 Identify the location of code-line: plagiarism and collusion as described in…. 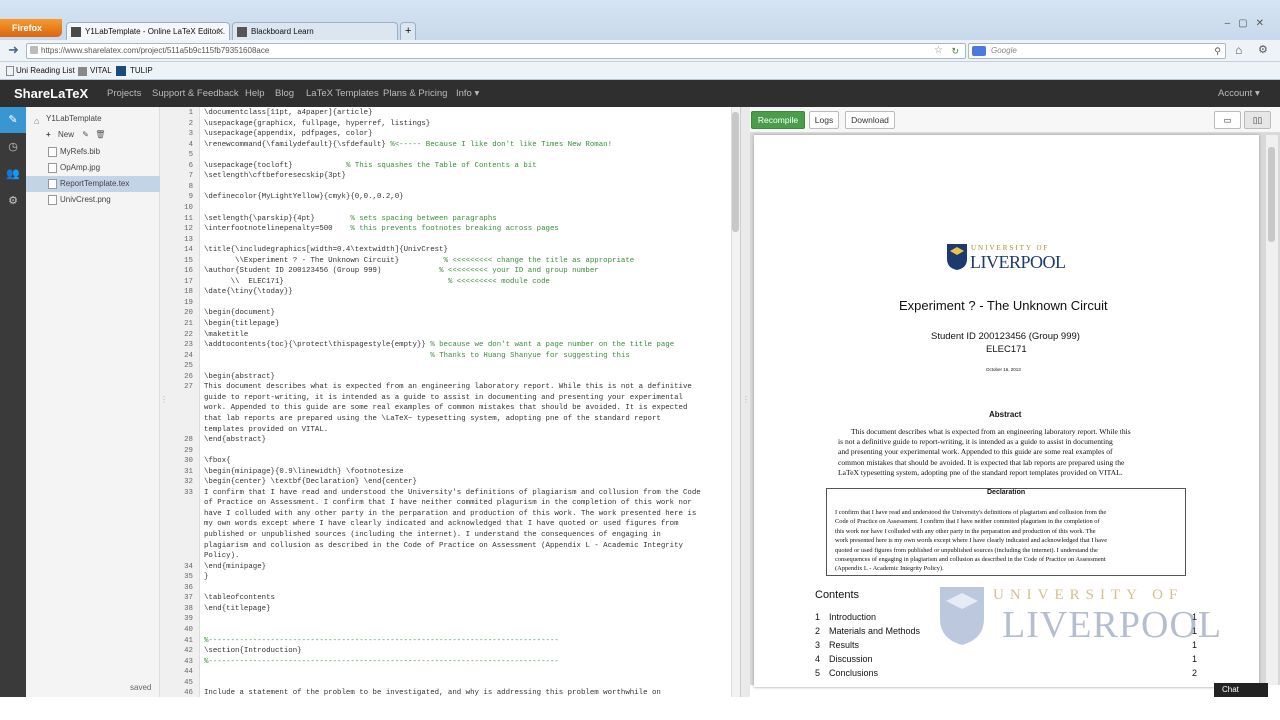
(443, 545).